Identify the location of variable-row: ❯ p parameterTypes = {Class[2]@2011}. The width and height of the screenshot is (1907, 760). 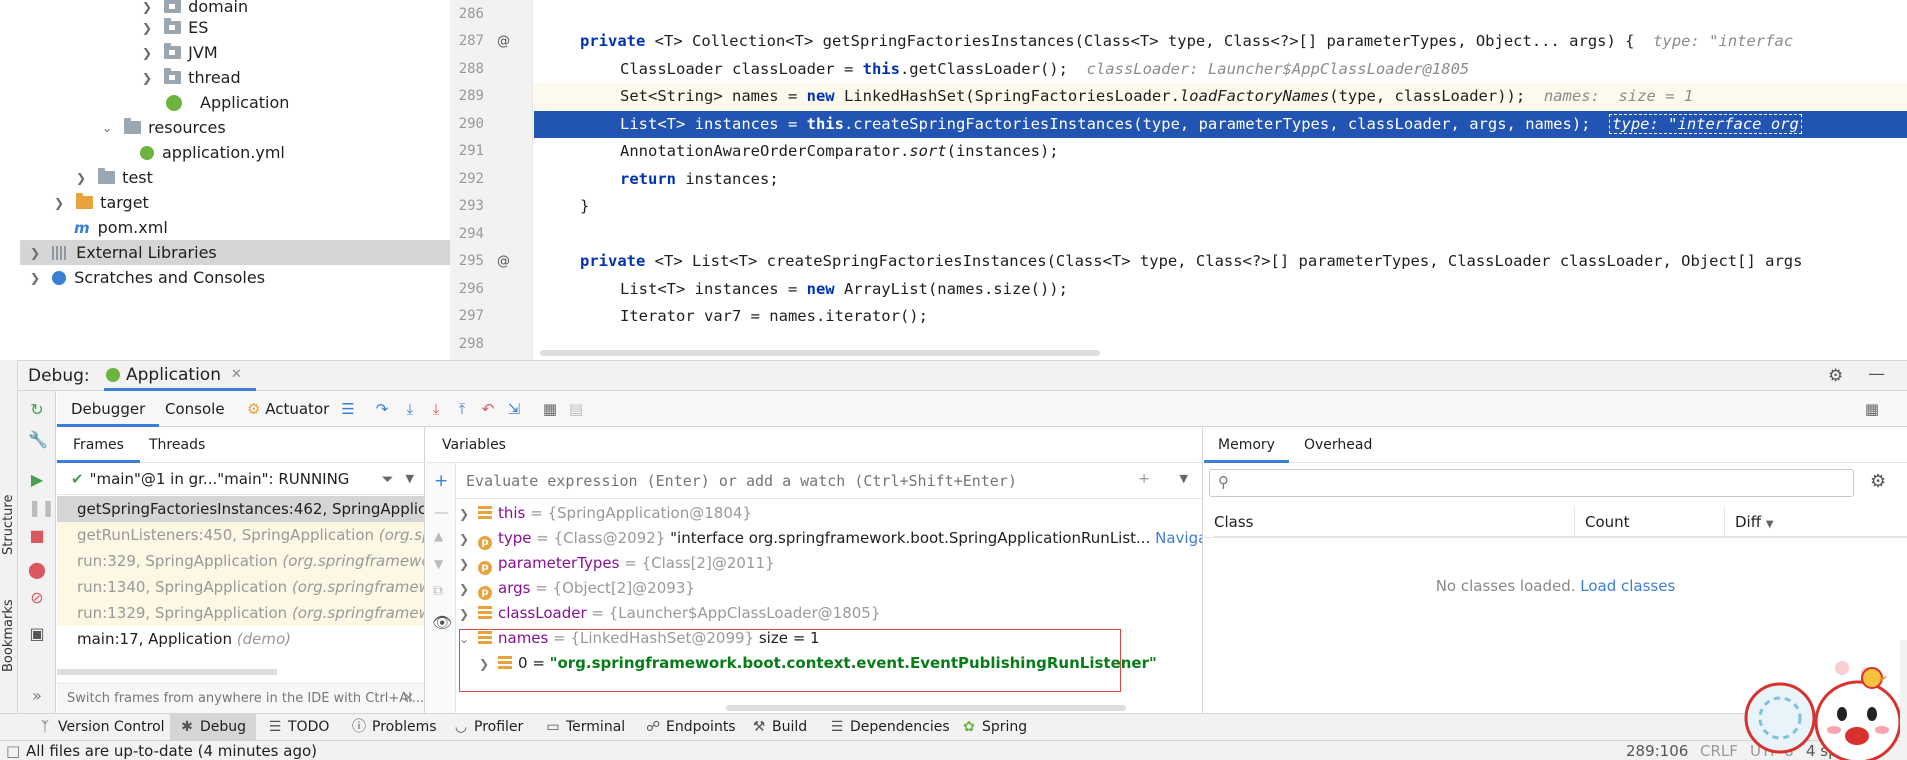
(829, 563).